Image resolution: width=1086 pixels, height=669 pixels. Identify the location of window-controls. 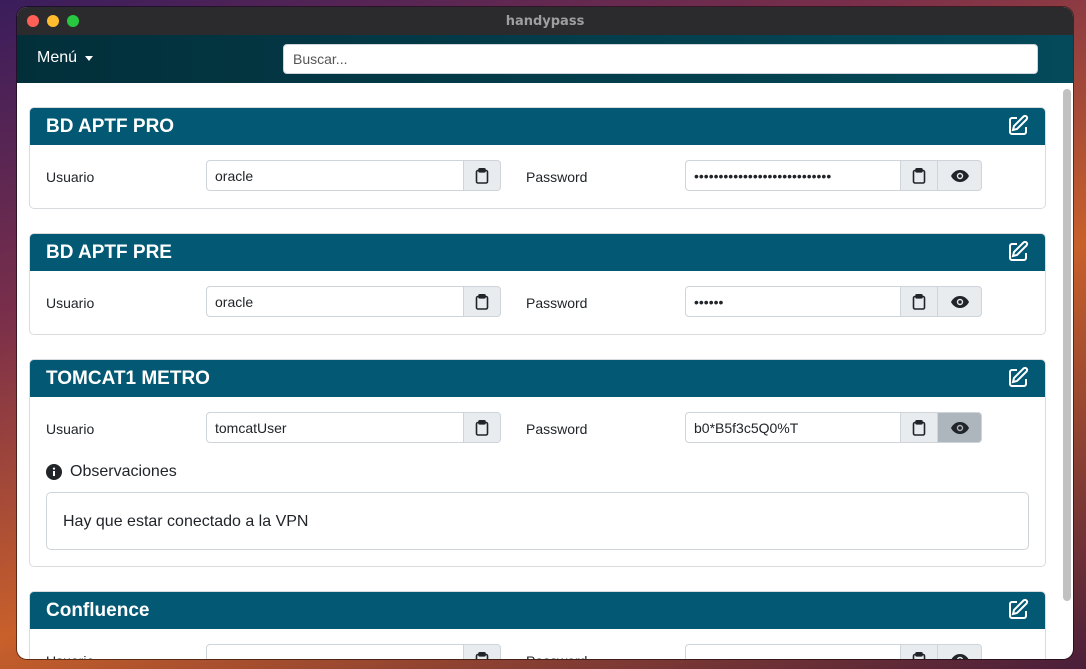
(53, 21).